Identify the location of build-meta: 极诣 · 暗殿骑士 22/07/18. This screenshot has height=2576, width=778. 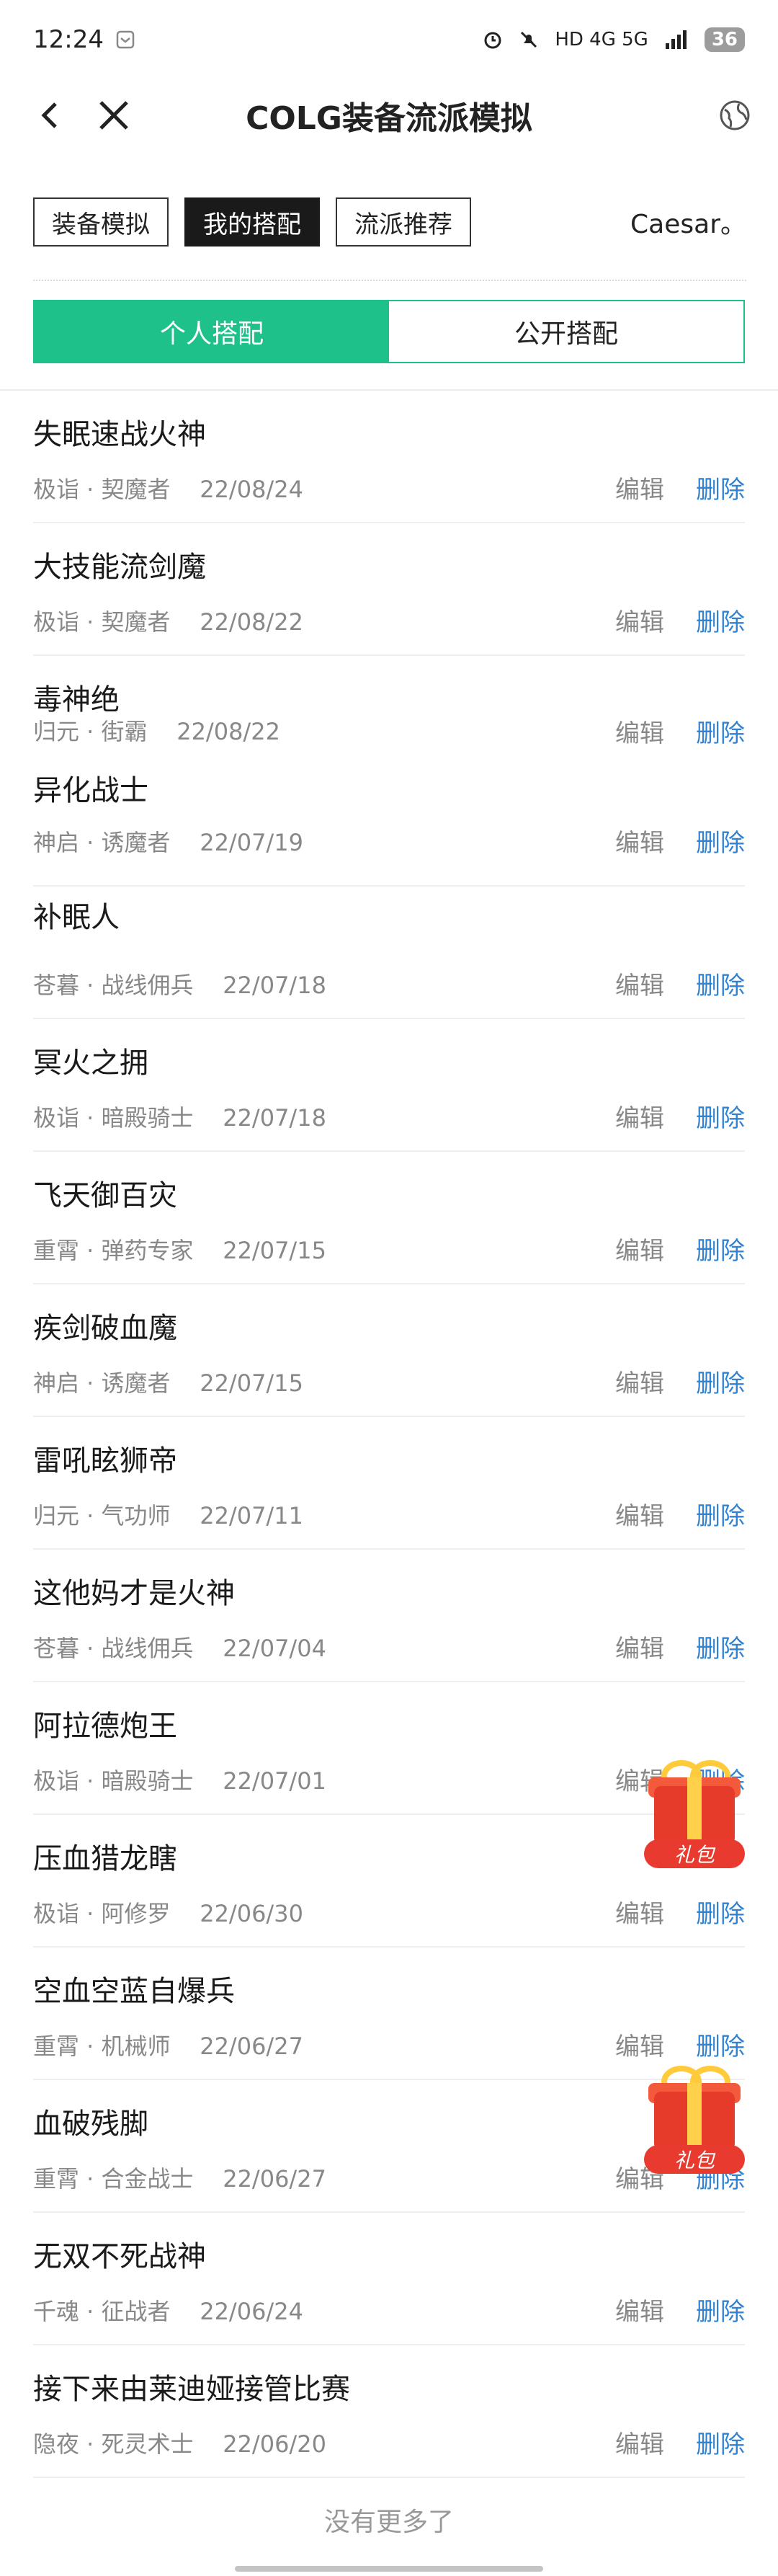
(179, 1118).